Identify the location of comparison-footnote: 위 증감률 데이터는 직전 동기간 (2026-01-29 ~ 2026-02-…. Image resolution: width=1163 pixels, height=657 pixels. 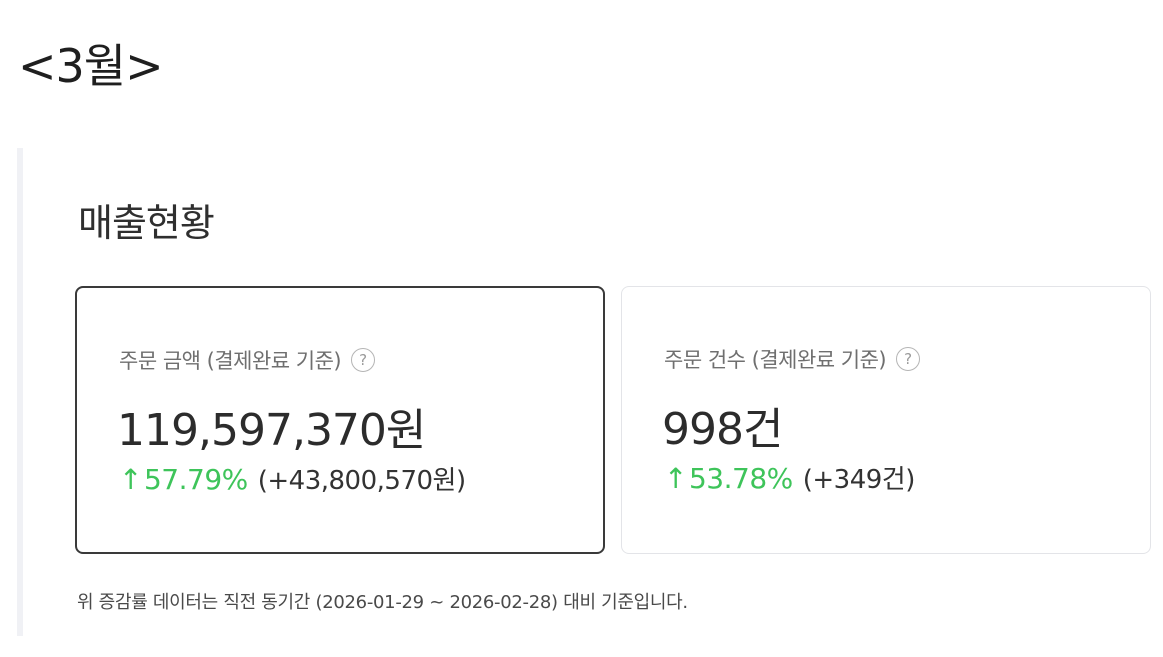
(382, 602).